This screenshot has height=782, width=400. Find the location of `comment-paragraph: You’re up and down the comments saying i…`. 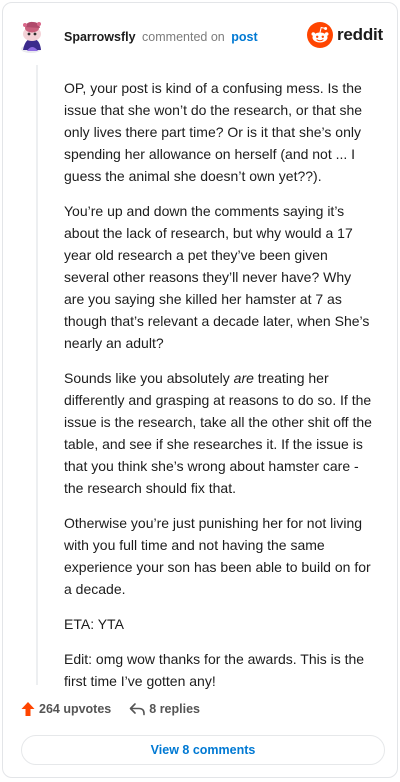

comment-paragraph: You’re up and down the comments saying i… is located at coordinates (217, 277).